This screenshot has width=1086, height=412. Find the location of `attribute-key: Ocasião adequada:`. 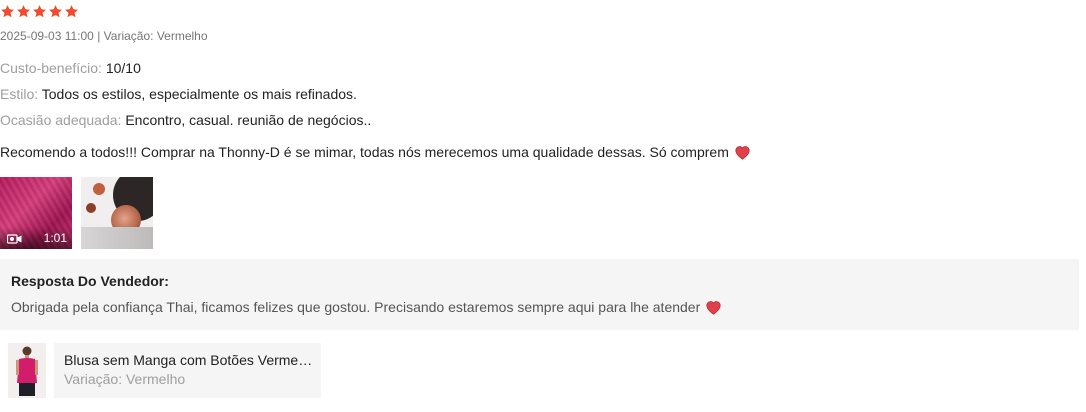

attribute-key: Ocasião adequada: is located at coordinates (61, 120).